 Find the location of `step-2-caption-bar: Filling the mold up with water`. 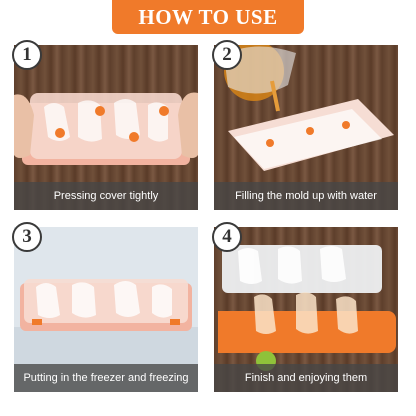

step-2-caption-bar: Filling the mold up with water is located at coordinates (306, 196).